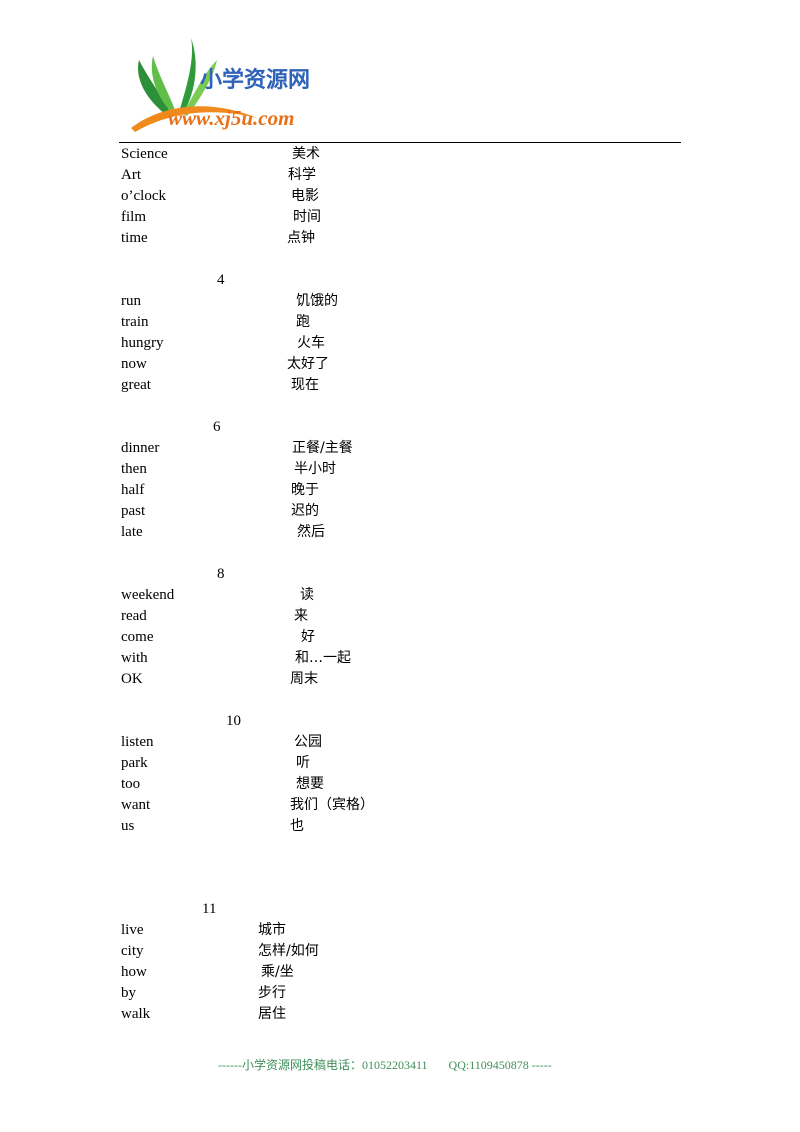 The width and height of the screenshot is (800, 1132). Describe the element at coordinates (133, 217) in the screenshot. I see `english-word: film` at that location.